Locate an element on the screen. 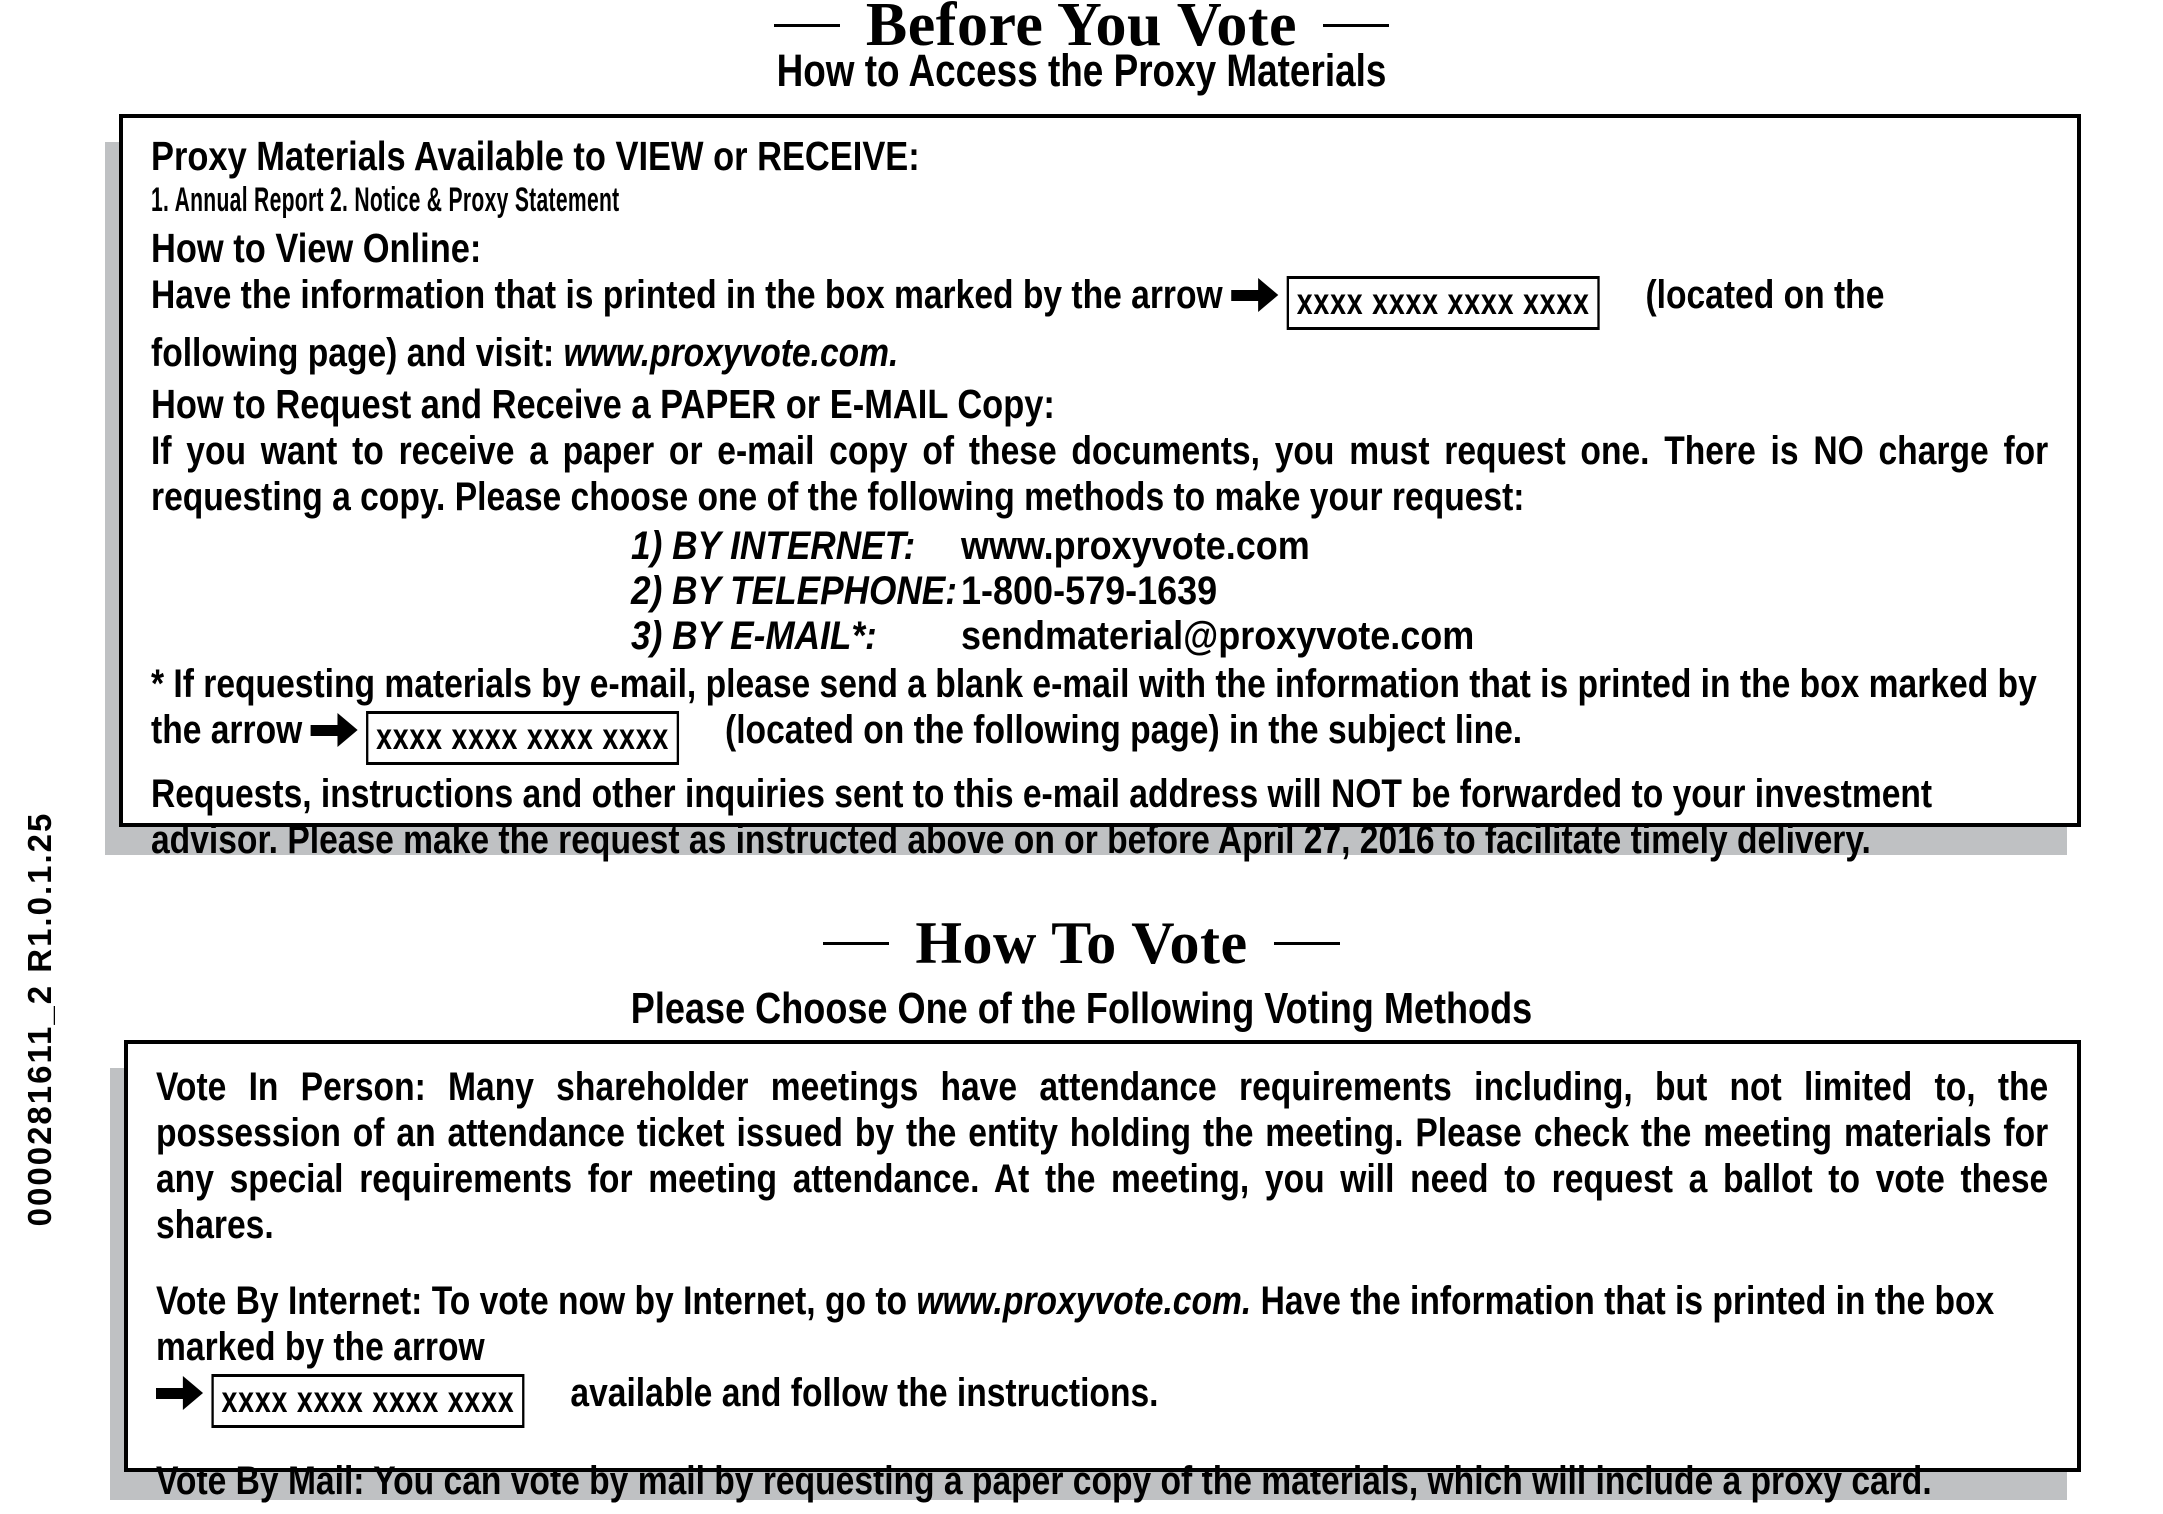 The image size is (2163, 1514). document-side-code: 0000281611_2 R1.0.1.25 is located at coordinates (39, 1019).